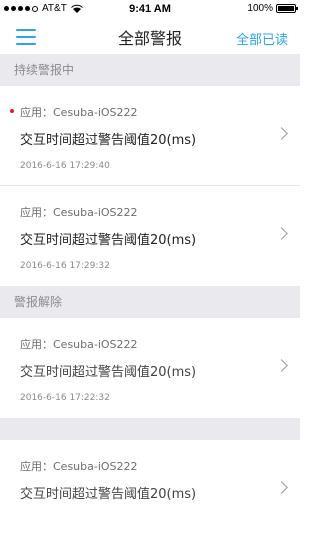  What do you see at coordinates (150, 302) in the screenshot?
I see `section-header-resolved: 警报解除` at bounding box center [150, 302].